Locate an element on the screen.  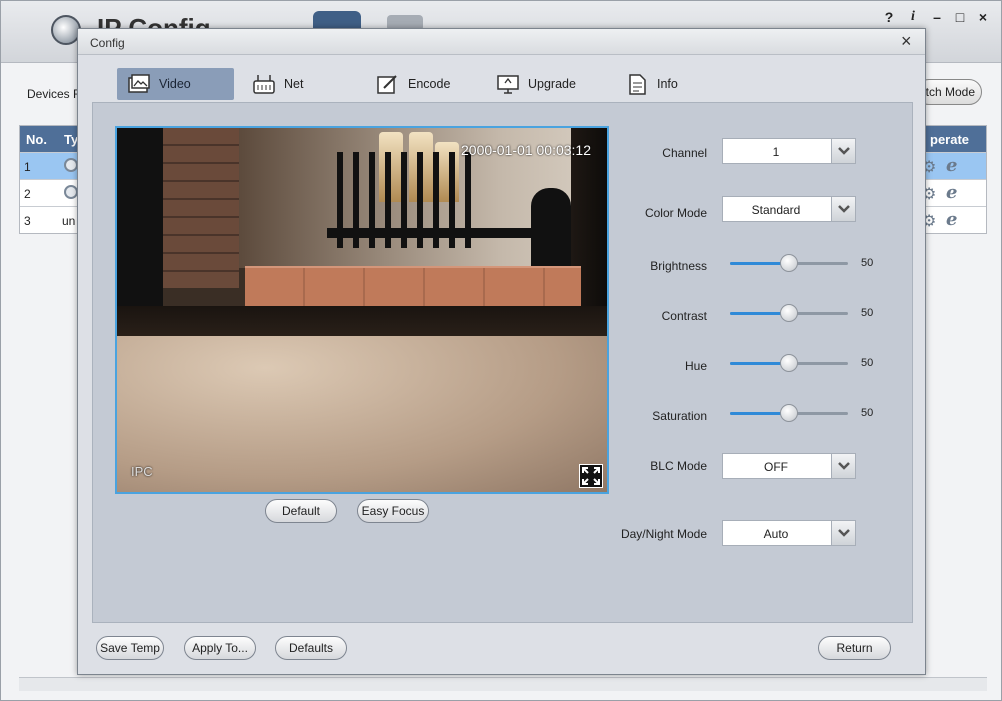
picture-icon is located at coordinates (139, 83).